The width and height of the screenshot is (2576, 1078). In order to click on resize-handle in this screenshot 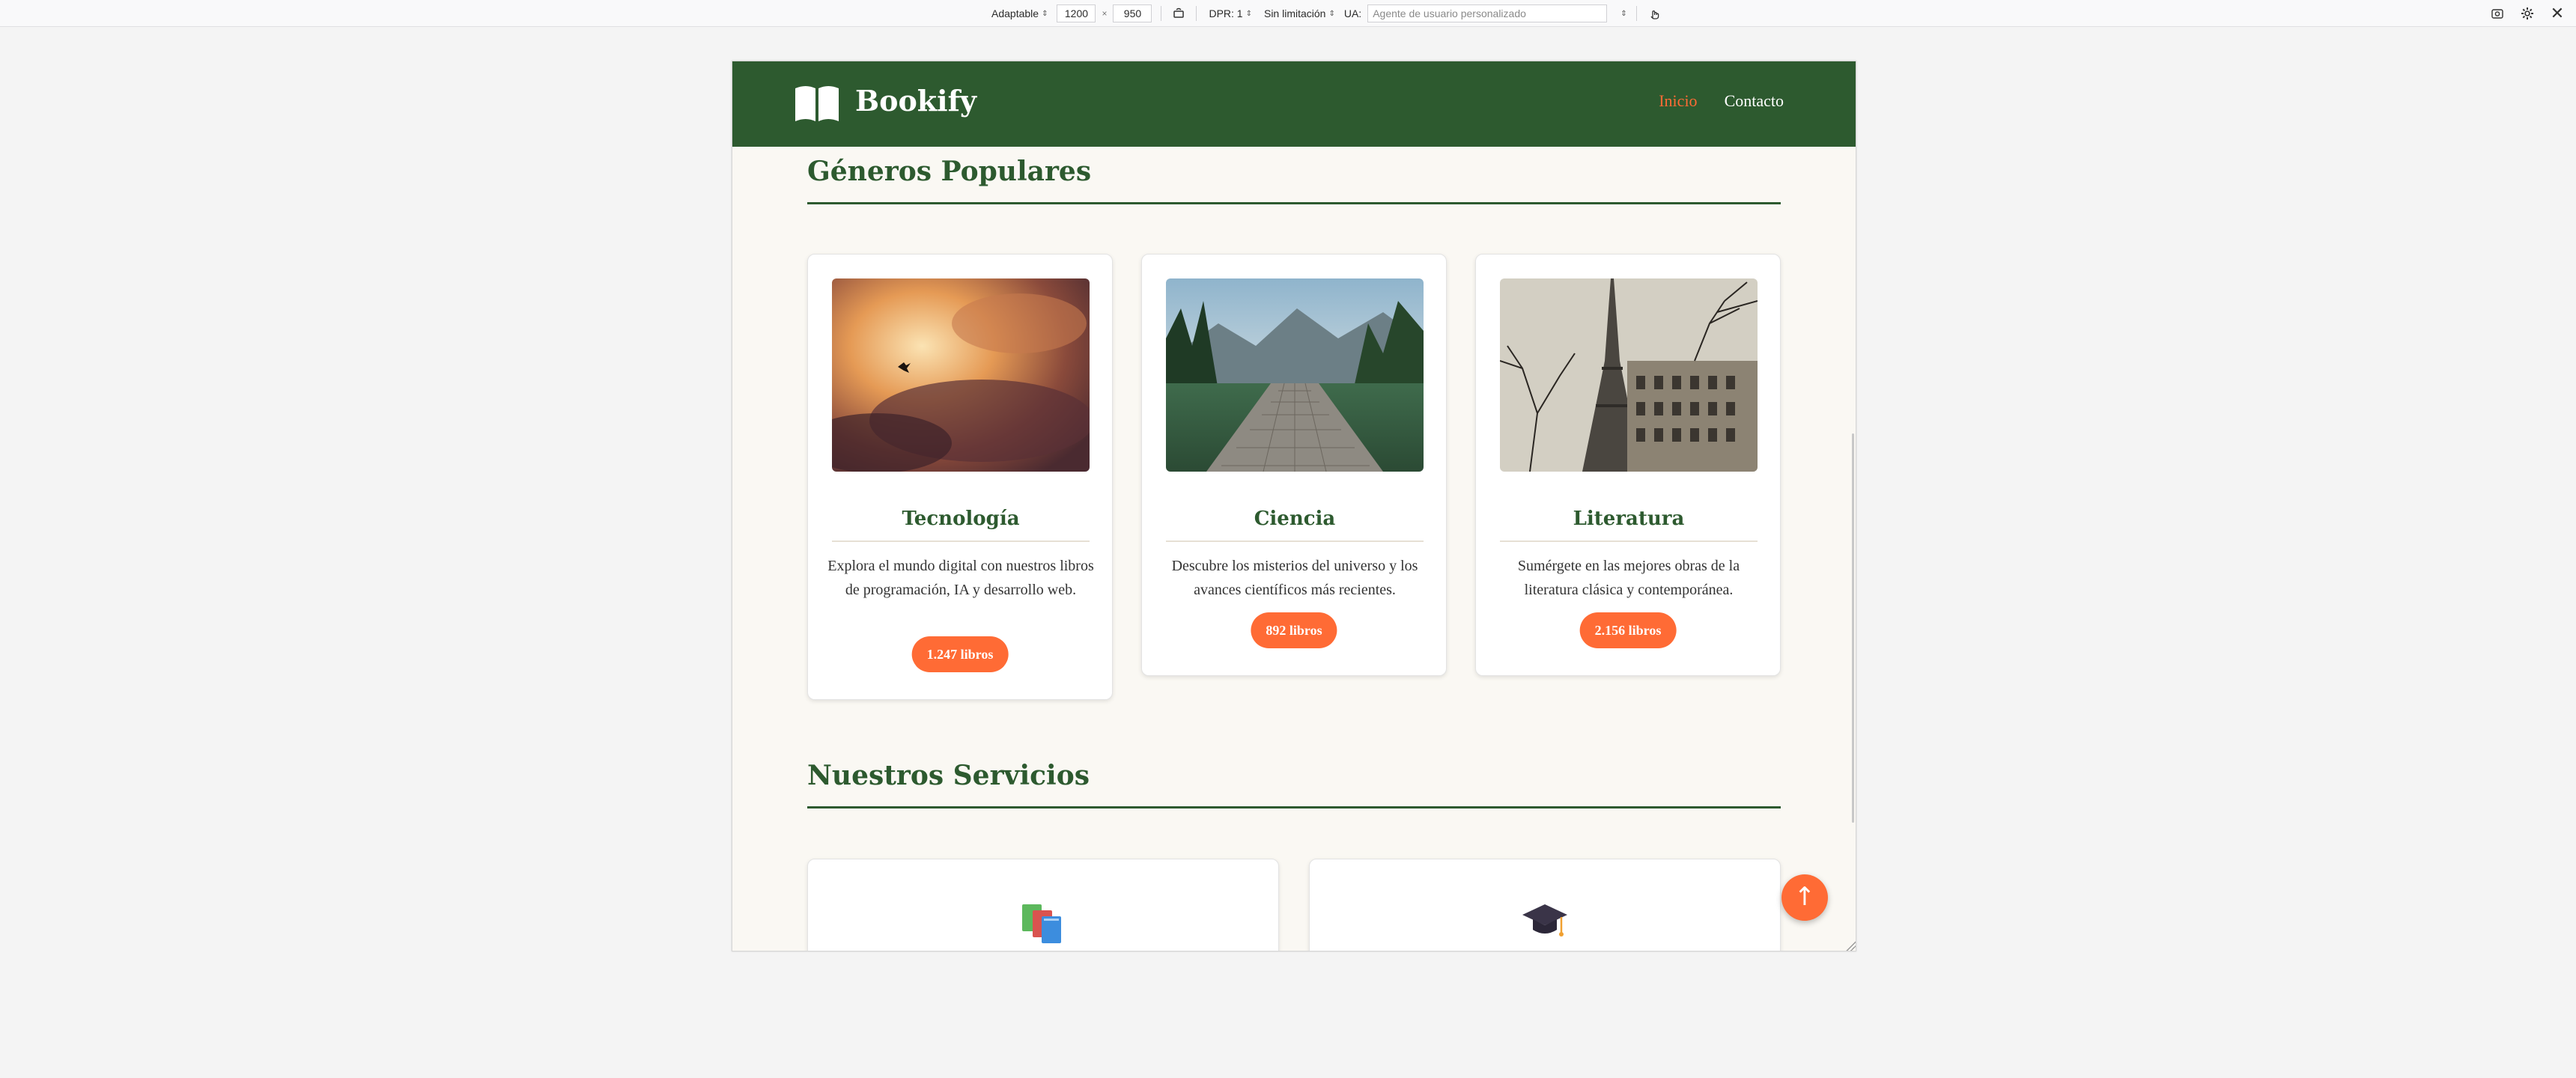, I will do `click(1850, 945)`.